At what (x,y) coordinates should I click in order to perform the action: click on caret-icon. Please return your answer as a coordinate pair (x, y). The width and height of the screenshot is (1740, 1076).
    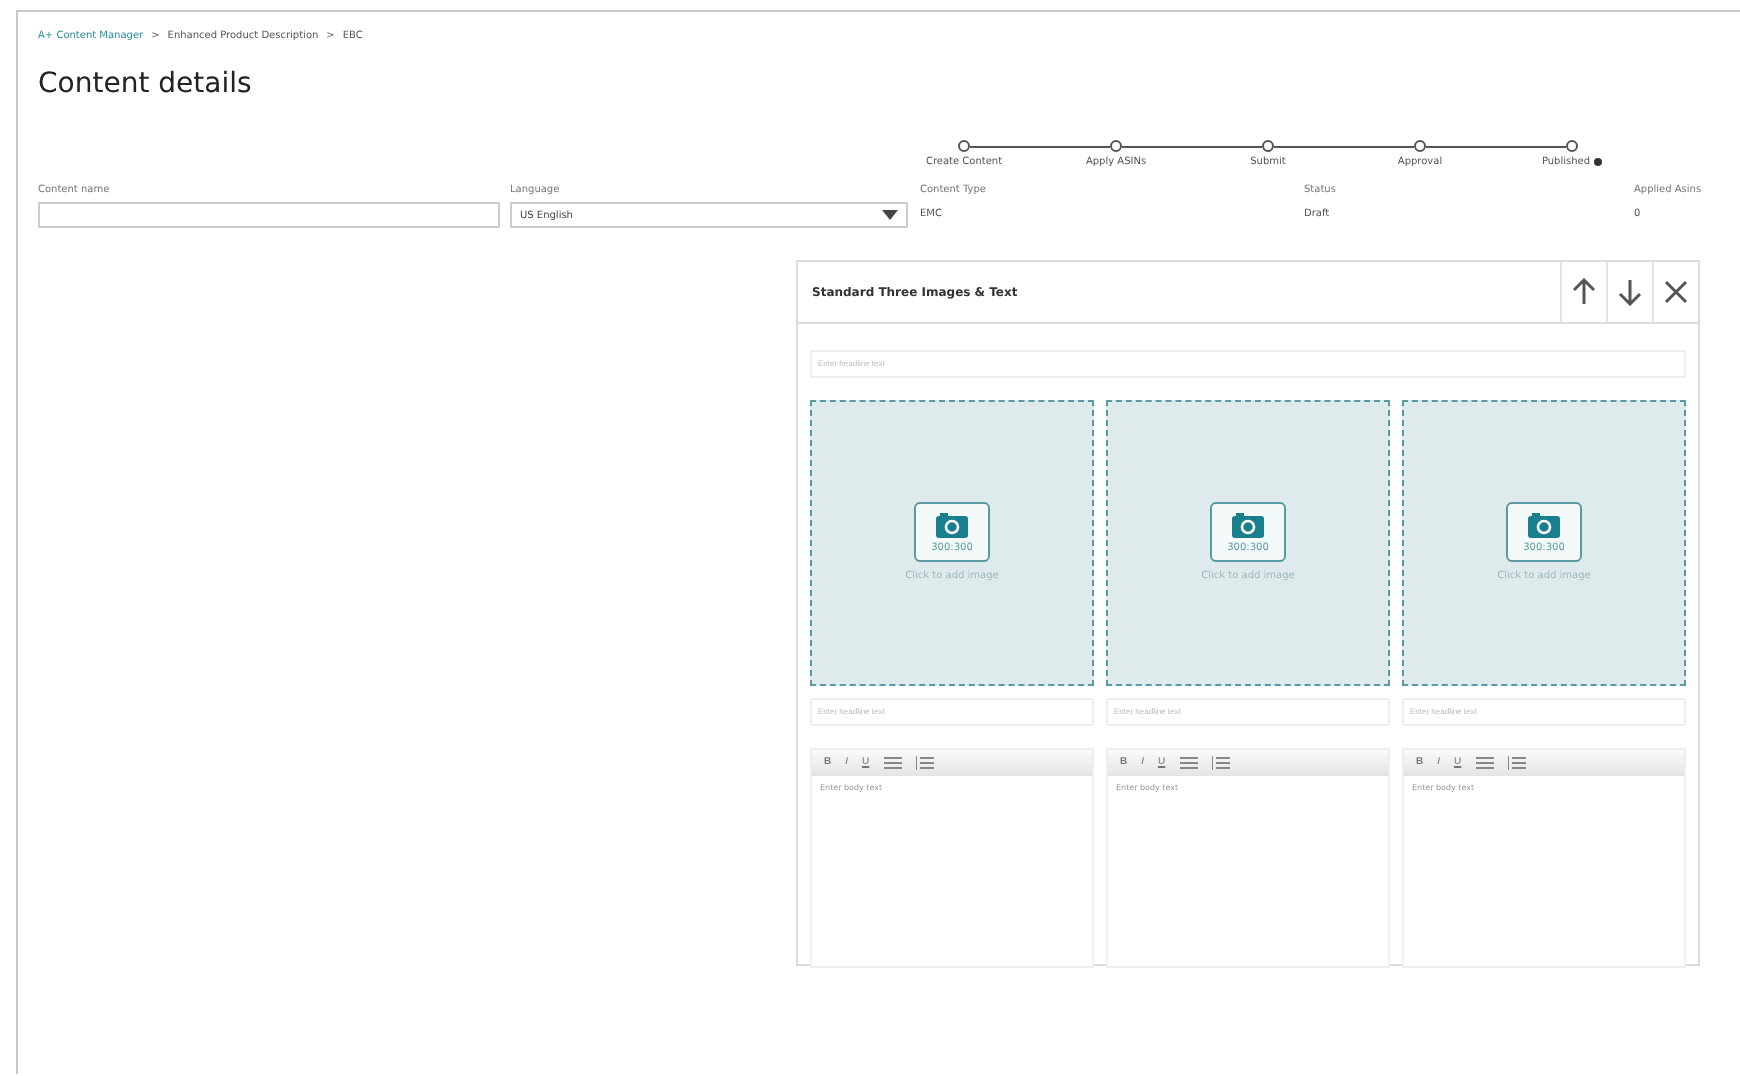
    Looking at the image, I should click on (890, 215).